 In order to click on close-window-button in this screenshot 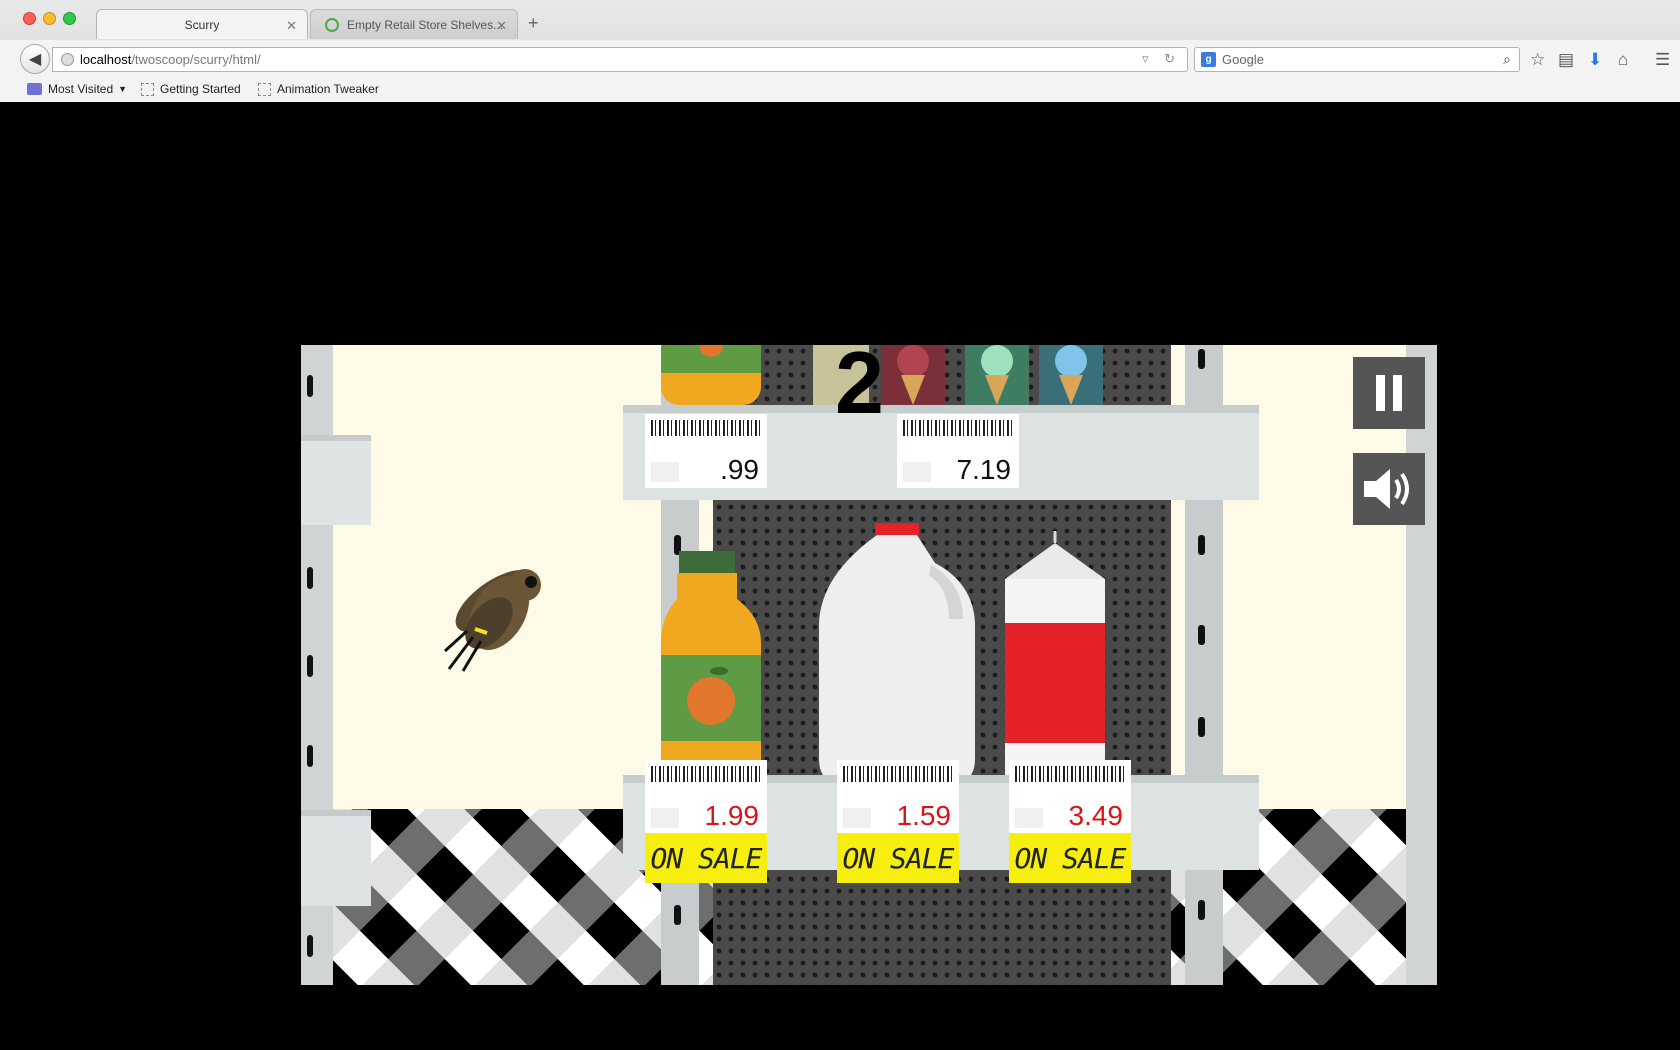, I will do `click(29, 18)`.